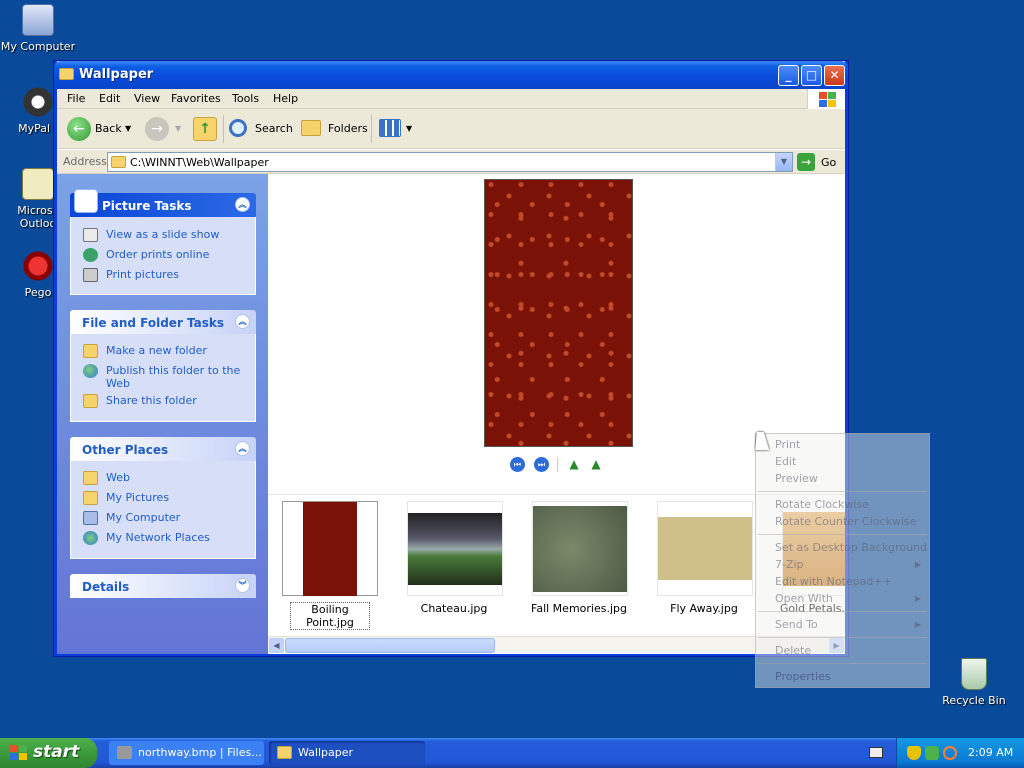 Image resolution: width=1024 pixels, height=768 pixels. What do you see at coordinates (822, 504) in the screenshot?
I see `context-menu-item: Rotate Clockwise` at bounding box center [822, 504].